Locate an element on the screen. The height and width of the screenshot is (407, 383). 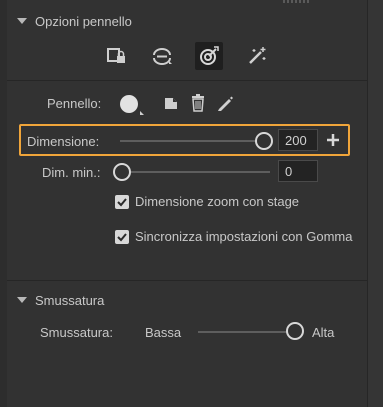
trash-icon is located at coordinates (198, 102).